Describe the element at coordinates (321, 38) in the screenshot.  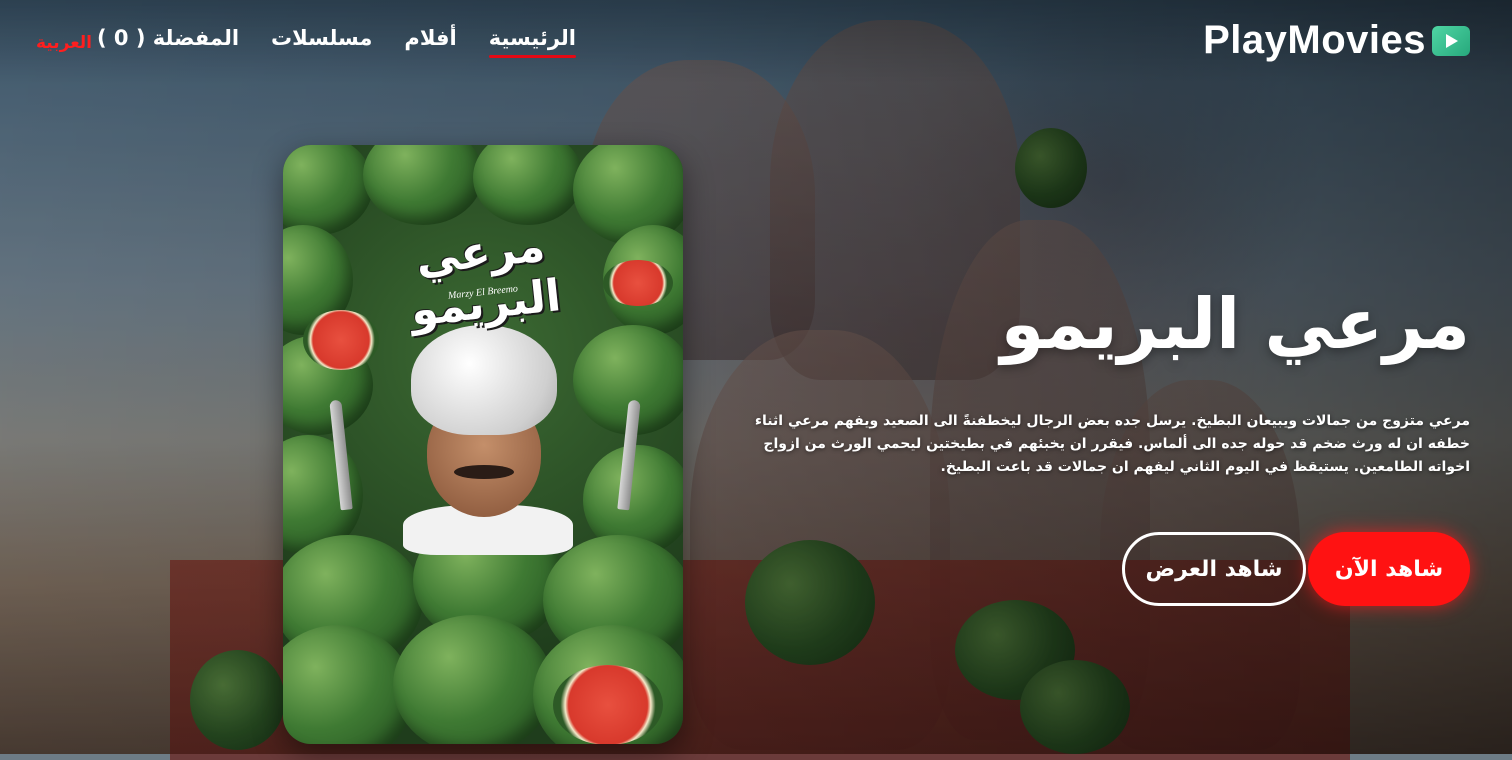
I see `nav-item-series: مسلسلات` at that location.